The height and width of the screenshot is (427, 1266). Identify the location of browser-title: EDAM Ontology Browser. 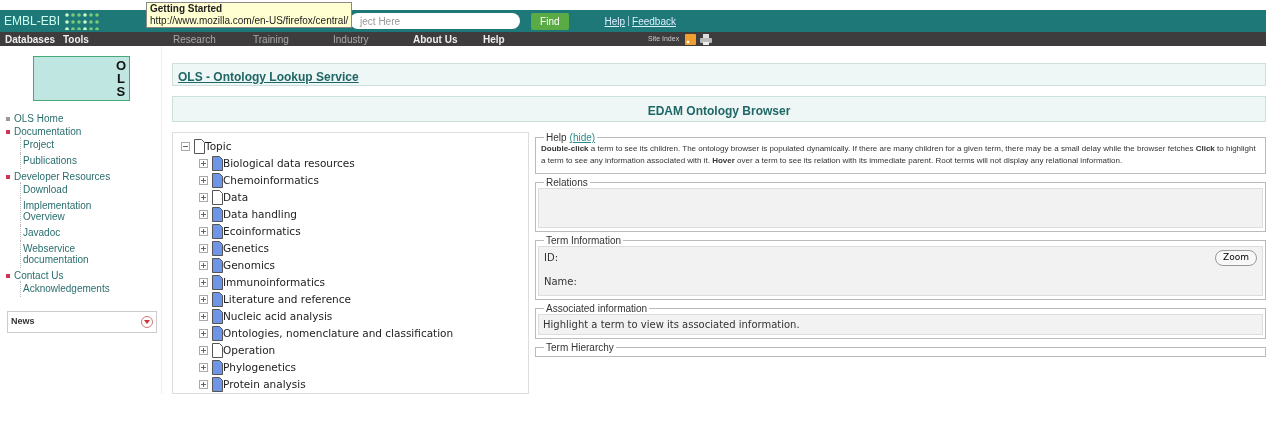
(719, 111).